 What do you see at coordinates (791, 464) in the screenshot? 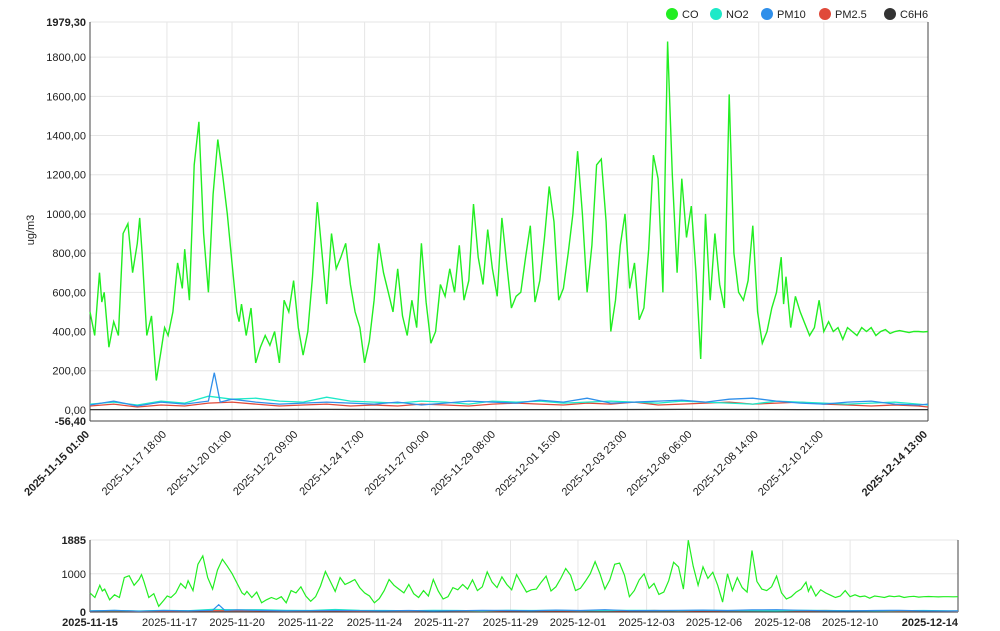
I see `x-tick-label: 2025-12-10 21:00` at bounding box center [791, 464].